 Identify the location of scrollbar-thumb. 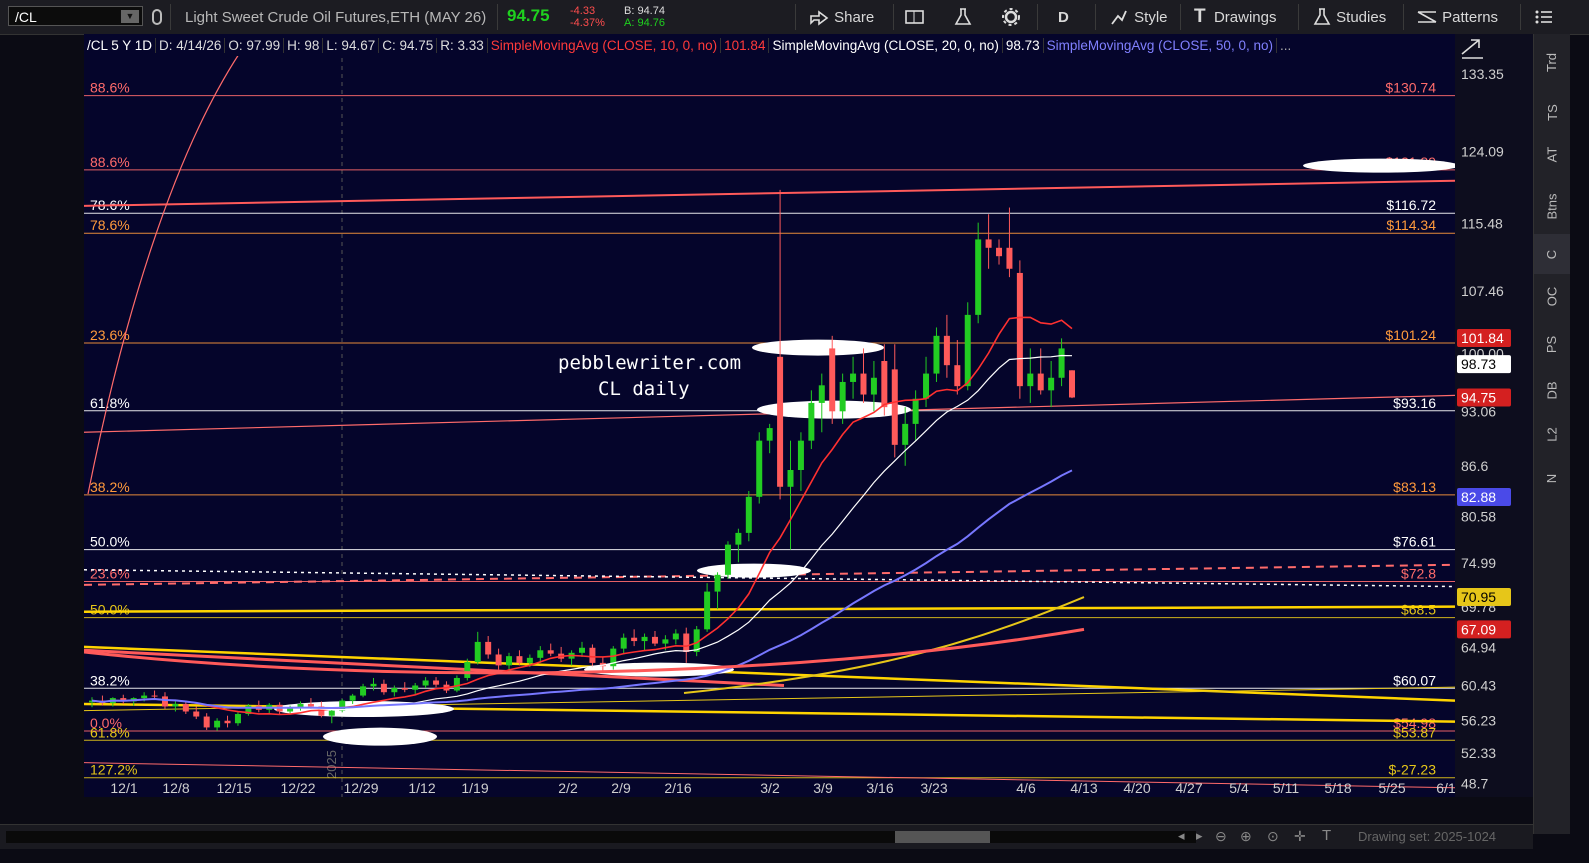
(942, 837).